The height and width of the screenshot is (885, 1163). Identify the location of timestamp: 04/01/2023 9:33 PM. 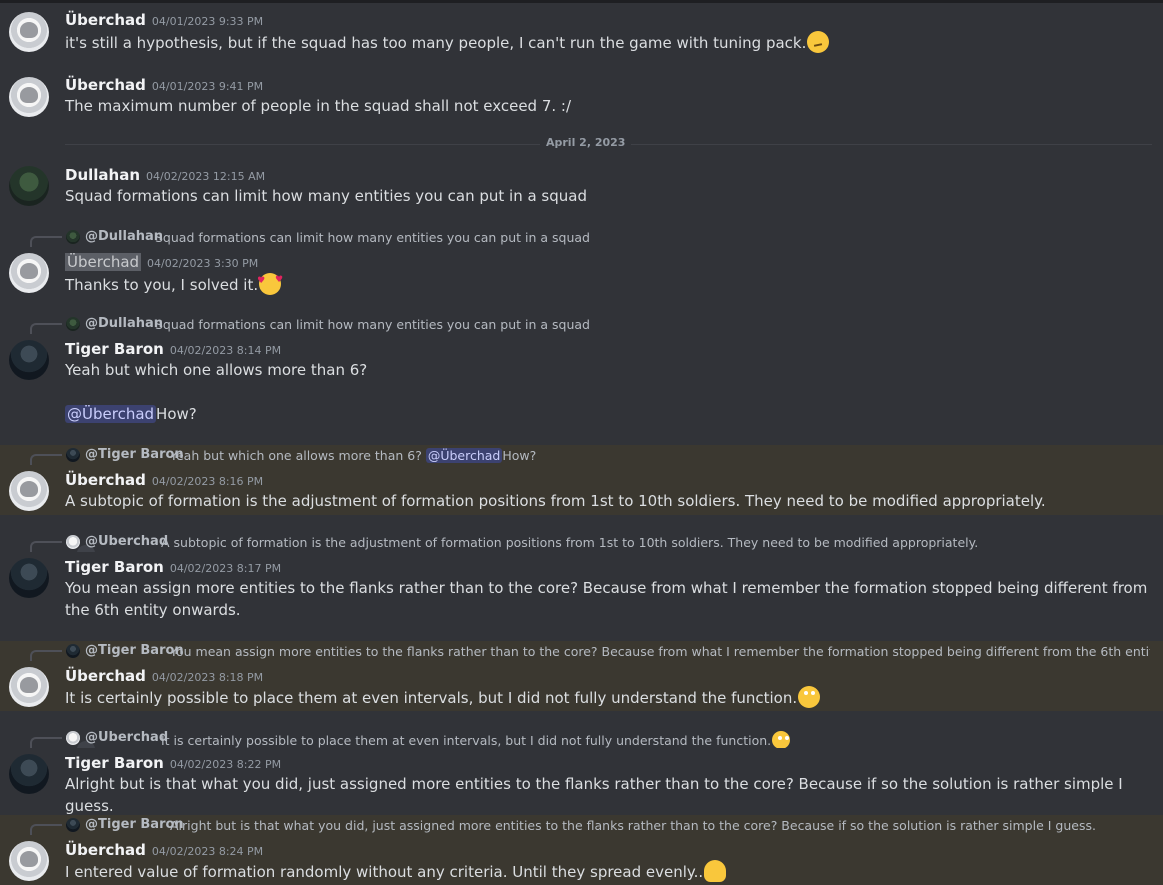
(207, 21).